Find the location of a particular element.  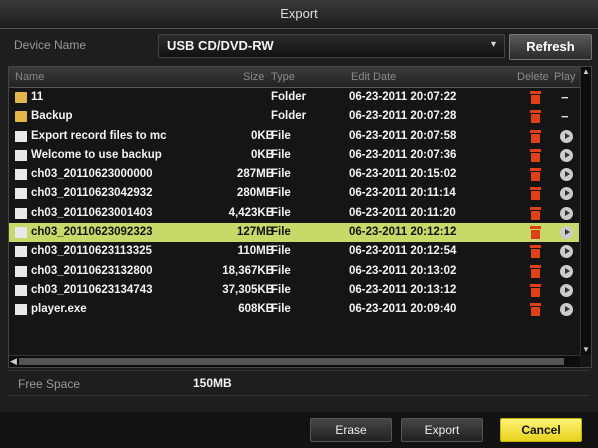

col-size-header: Size is located at coordinates (253, 77).